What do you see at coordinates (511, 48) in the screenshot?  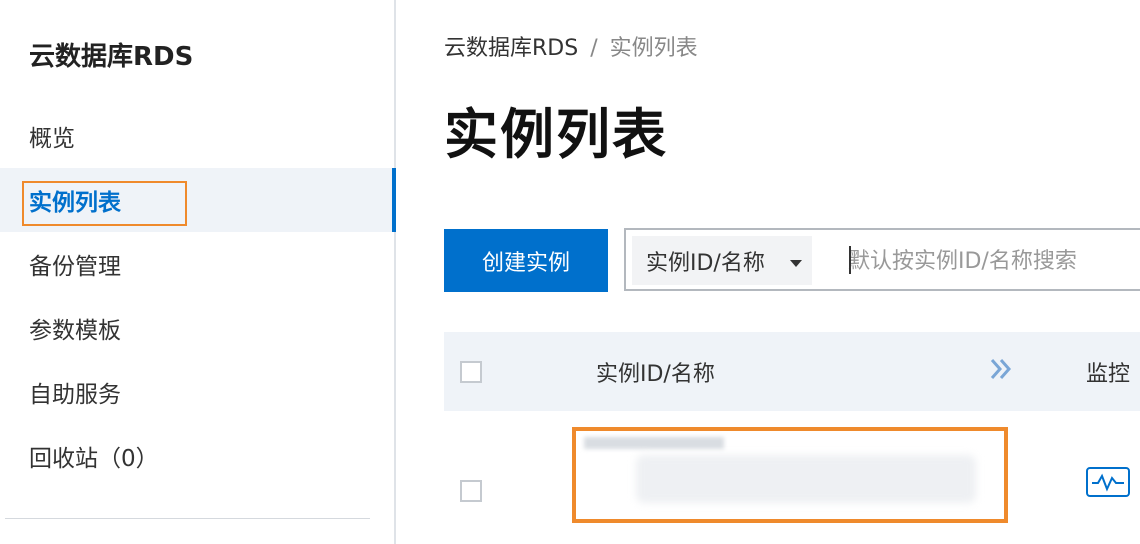 I see `breadcrumb-root: 云数据库RDS` at bounding box center [511, 48].